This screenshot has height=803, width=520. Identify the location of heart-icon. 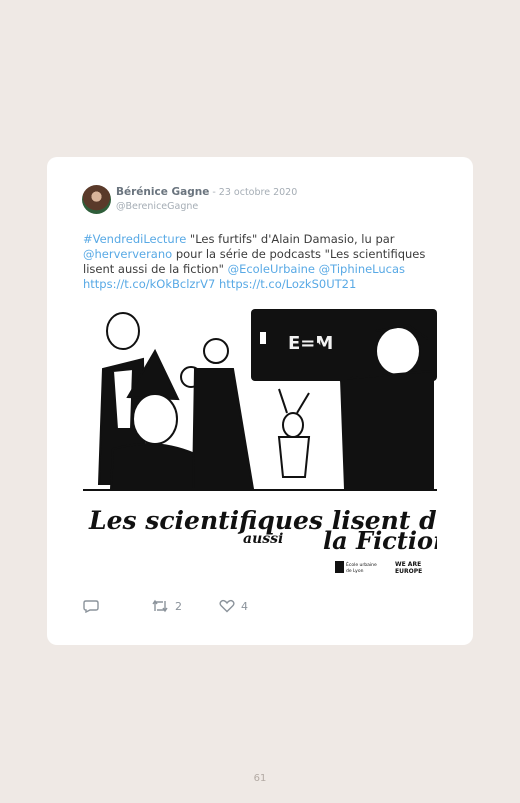
(227, 606).